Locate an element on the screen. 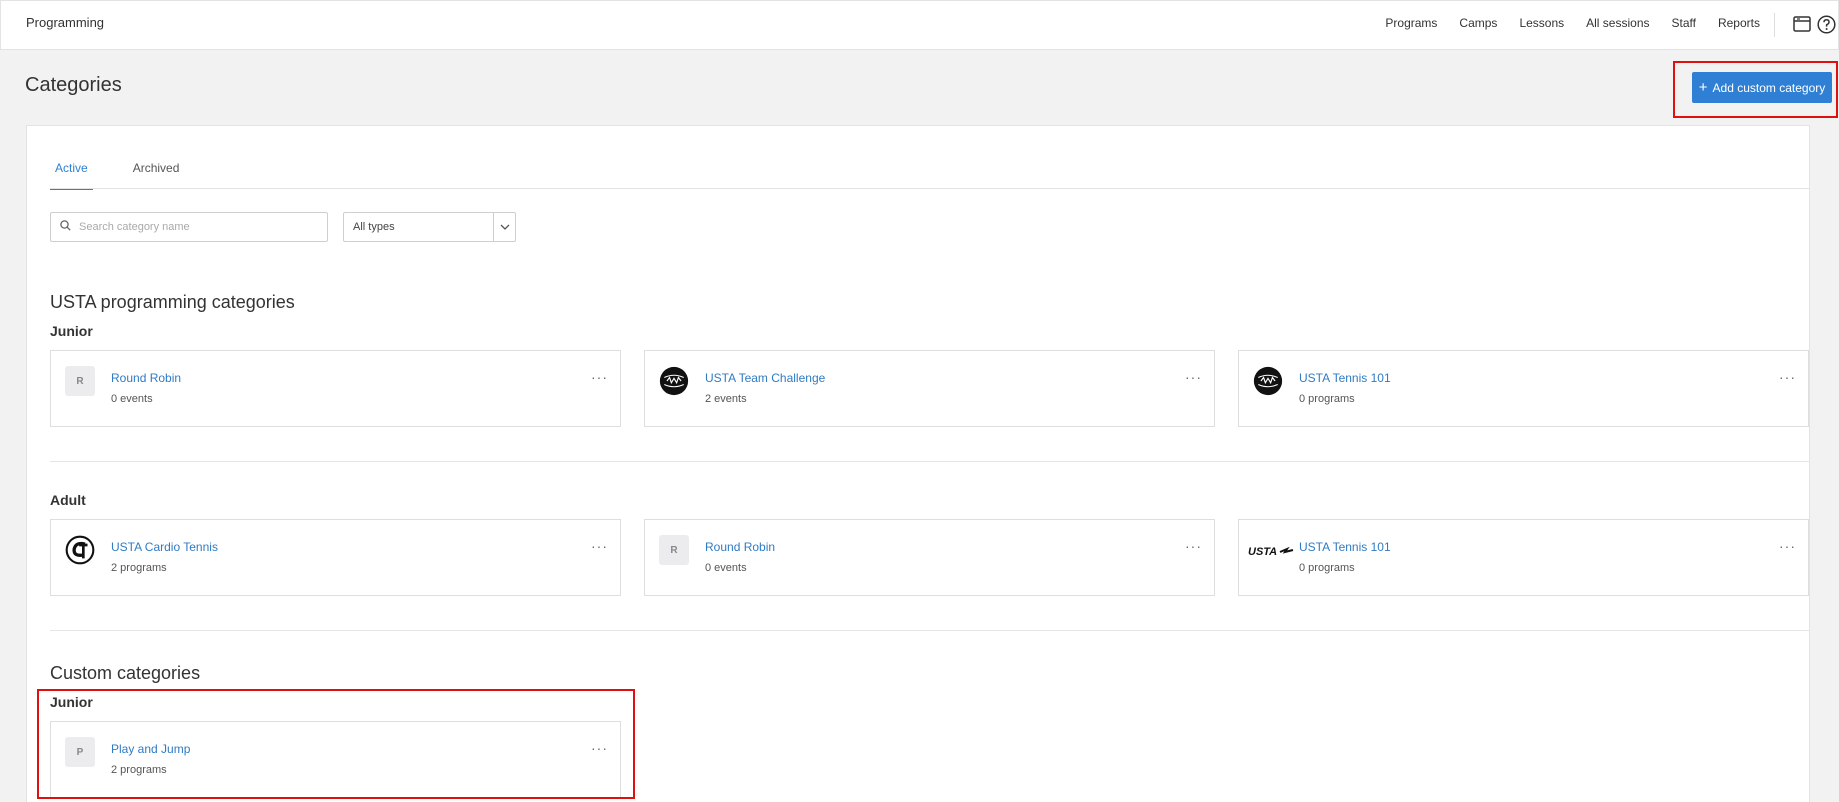  search-box is located at coordinates (189, 227).